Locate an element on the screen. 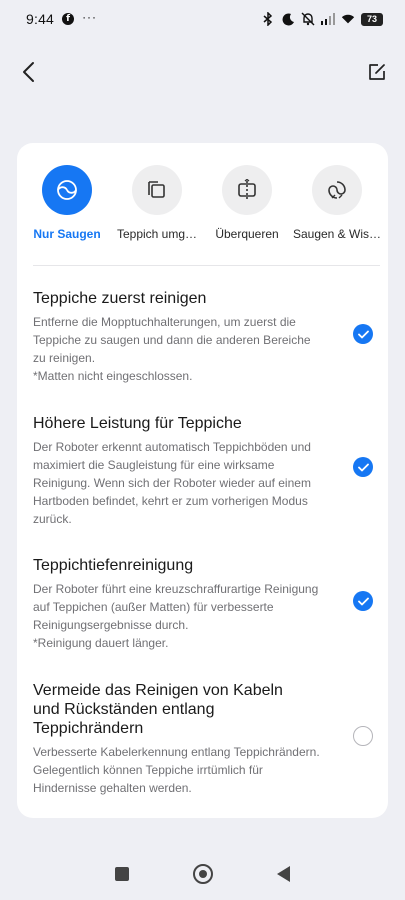 The height and width of the screenshot is (900, 405). mode-cross-over: Überqueren is located at coordinates (247, 203).